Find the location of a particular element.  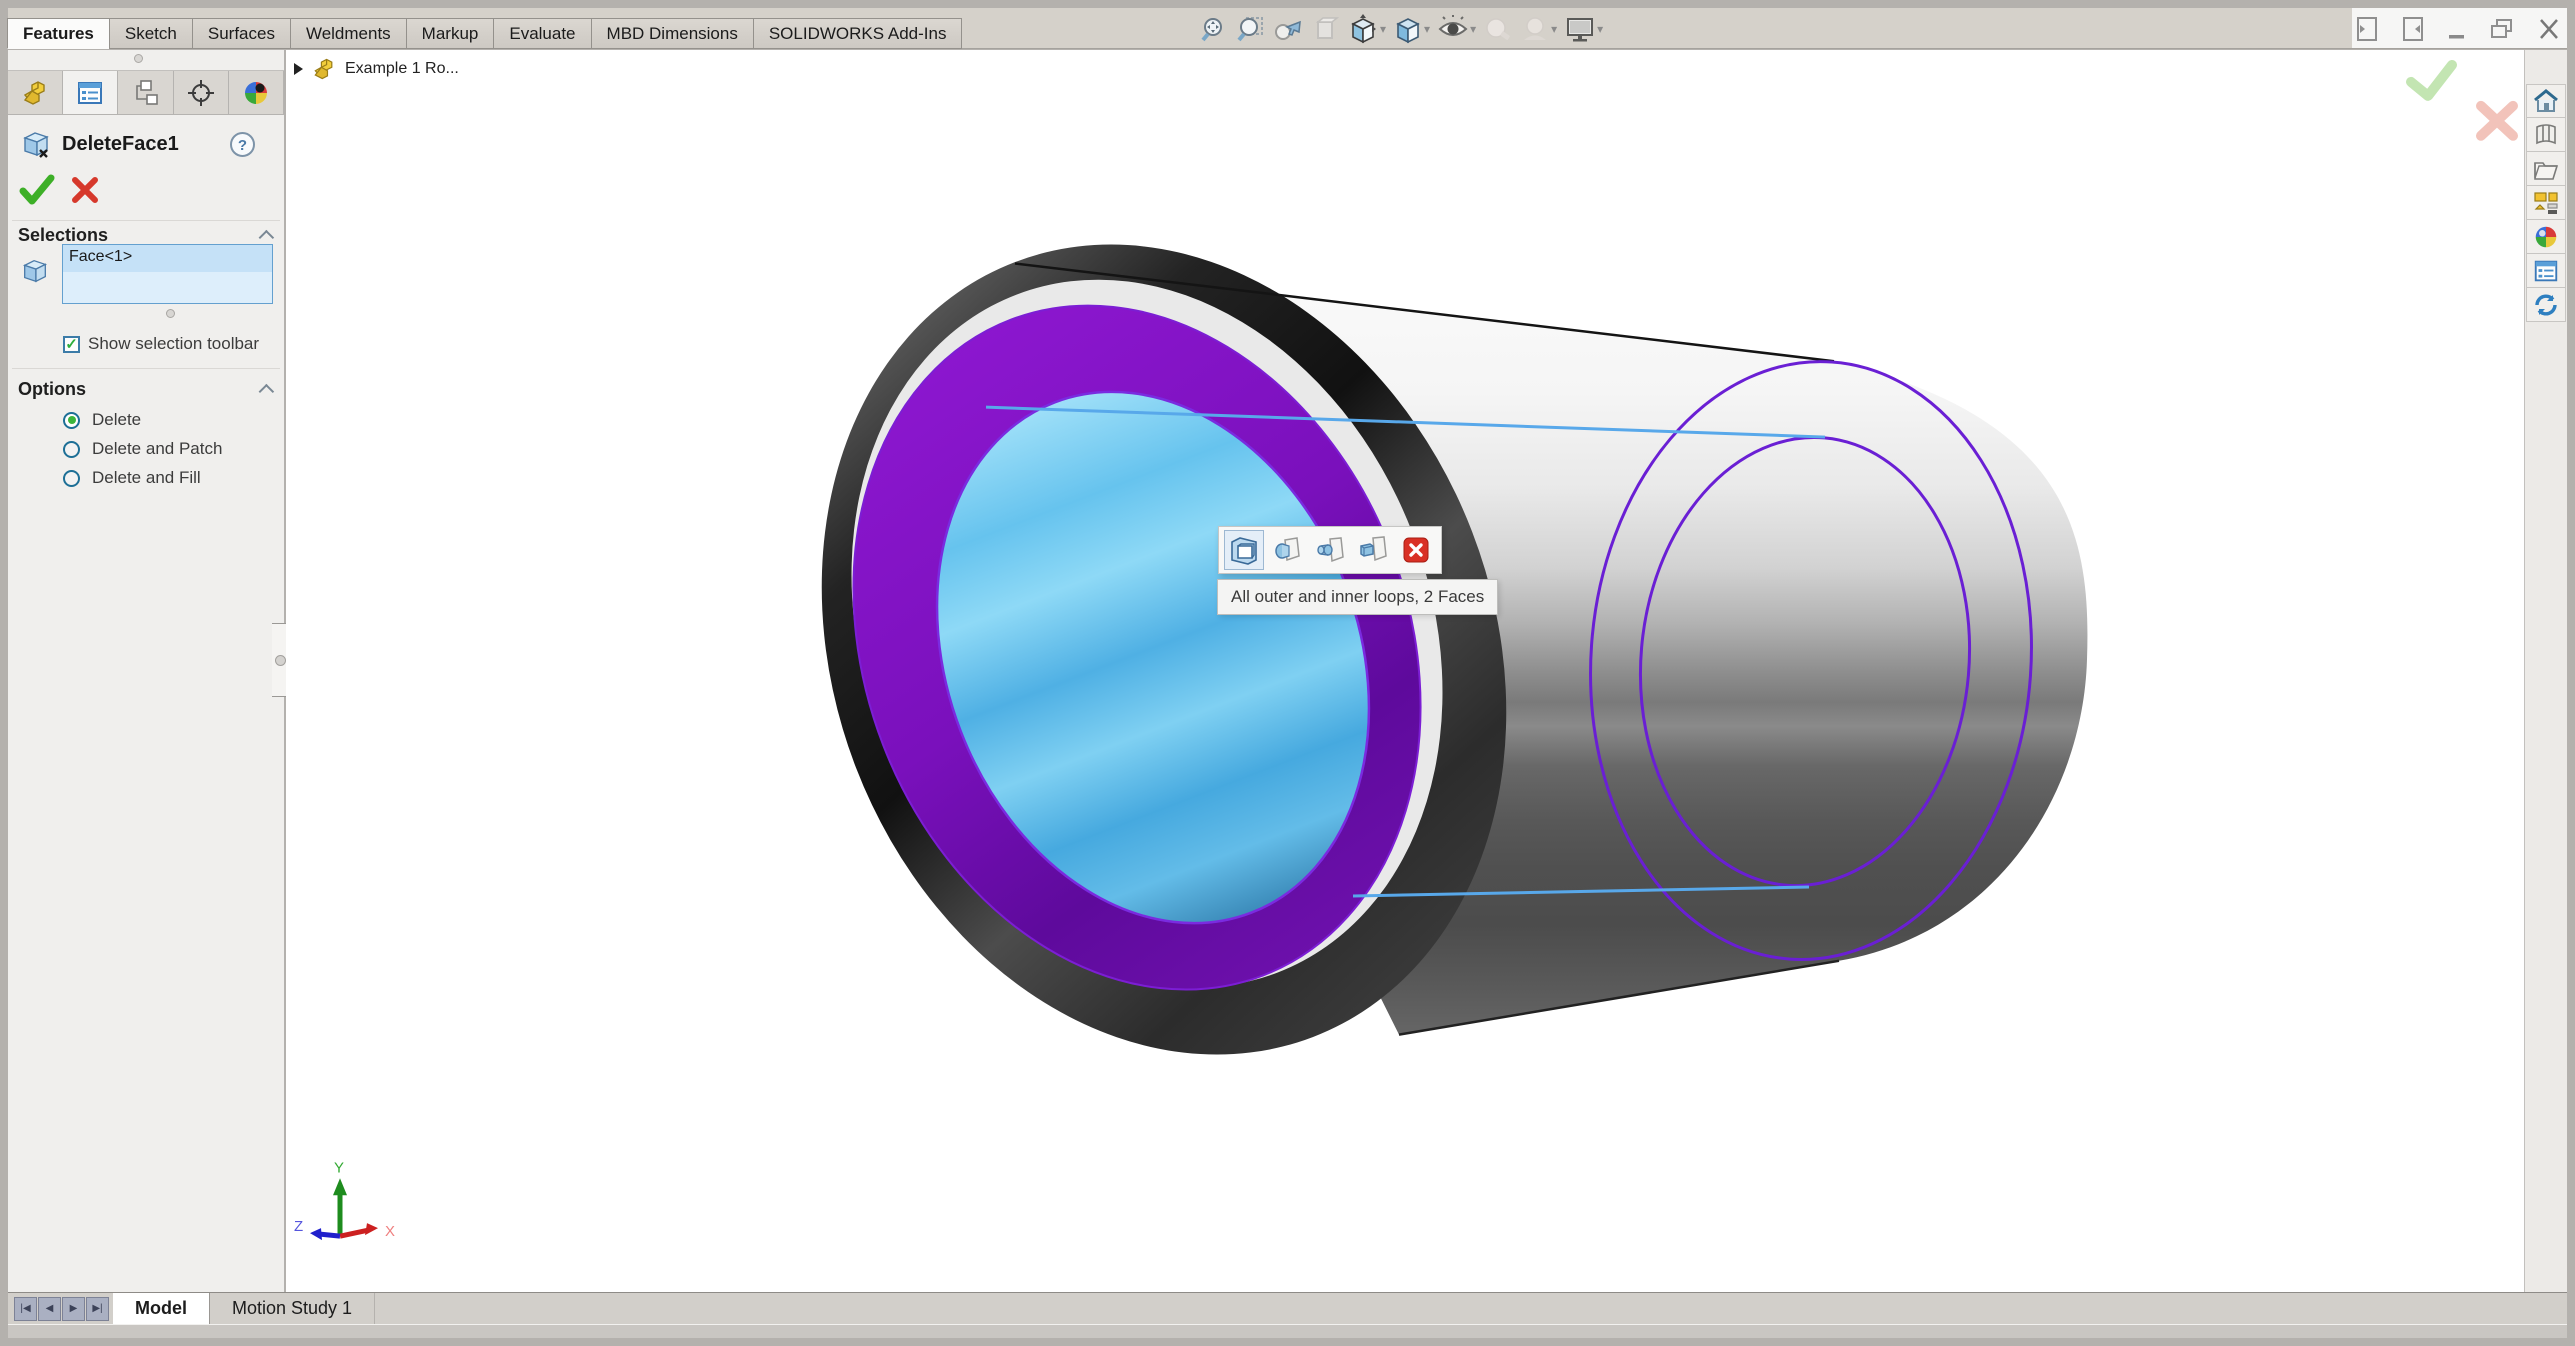

previous-view-button is located at coordinates (1288, 29).